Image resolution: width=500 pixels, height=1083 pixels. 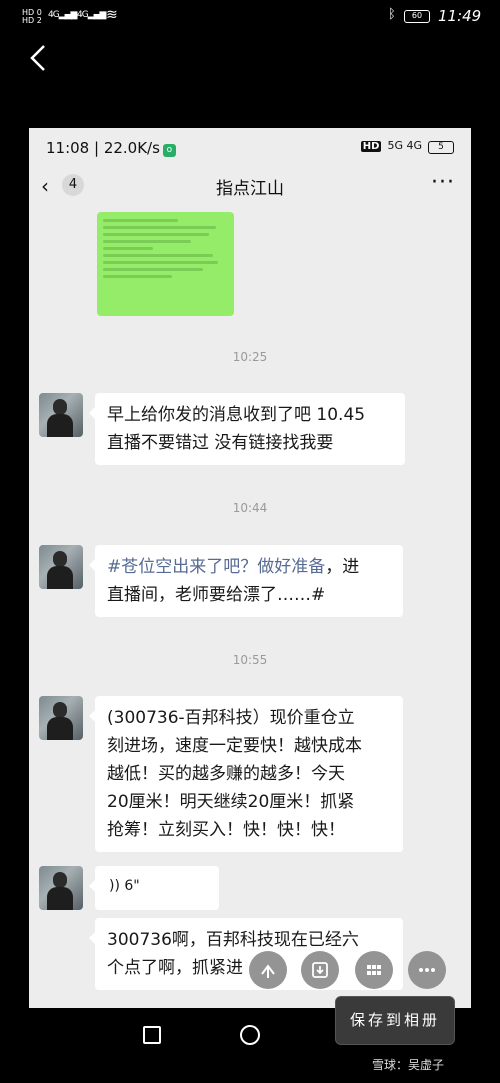 I want to click on message-bubble: #苍位空出来了吧？做好准备，进 直播间，老师要给漂了……#, so click(x=246, y=581).